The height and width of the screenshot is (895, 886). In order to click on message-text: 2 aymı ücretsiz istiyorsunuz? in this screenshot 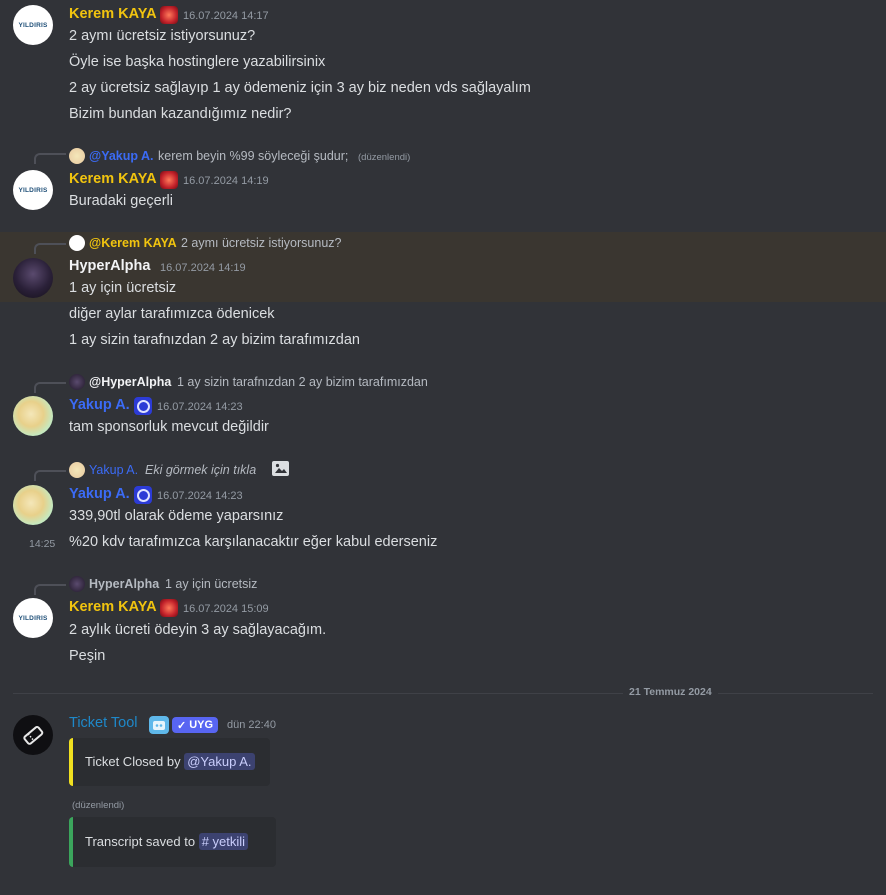, I will do `click(162, 36)`.